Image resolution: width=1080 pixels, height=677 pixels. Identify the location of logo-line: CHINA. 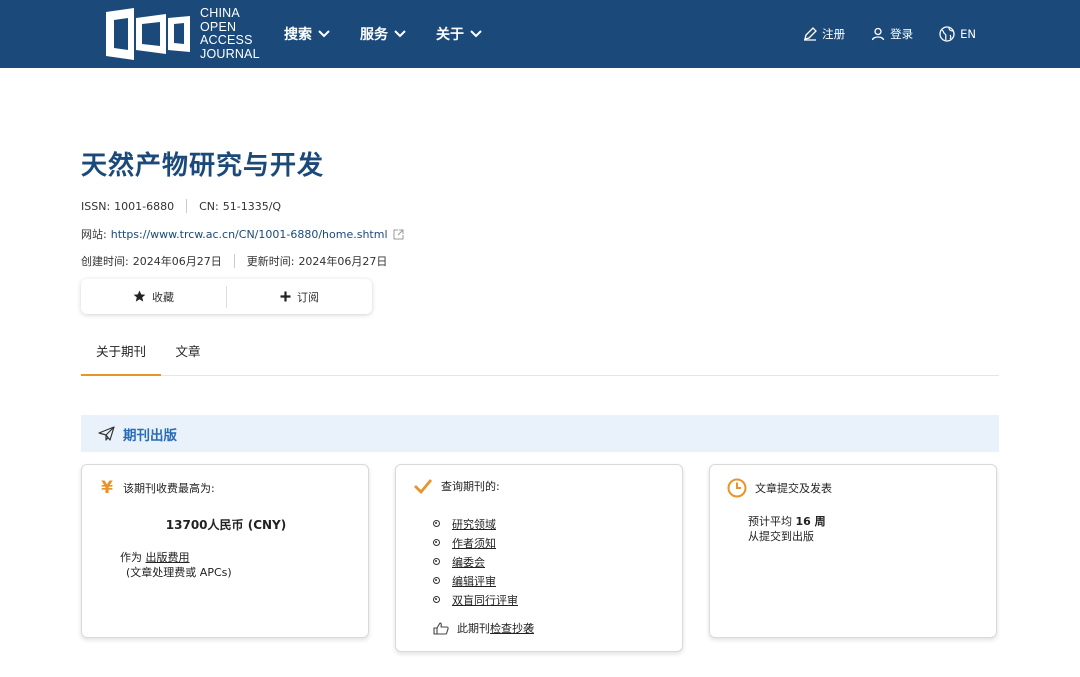
(220, 13).